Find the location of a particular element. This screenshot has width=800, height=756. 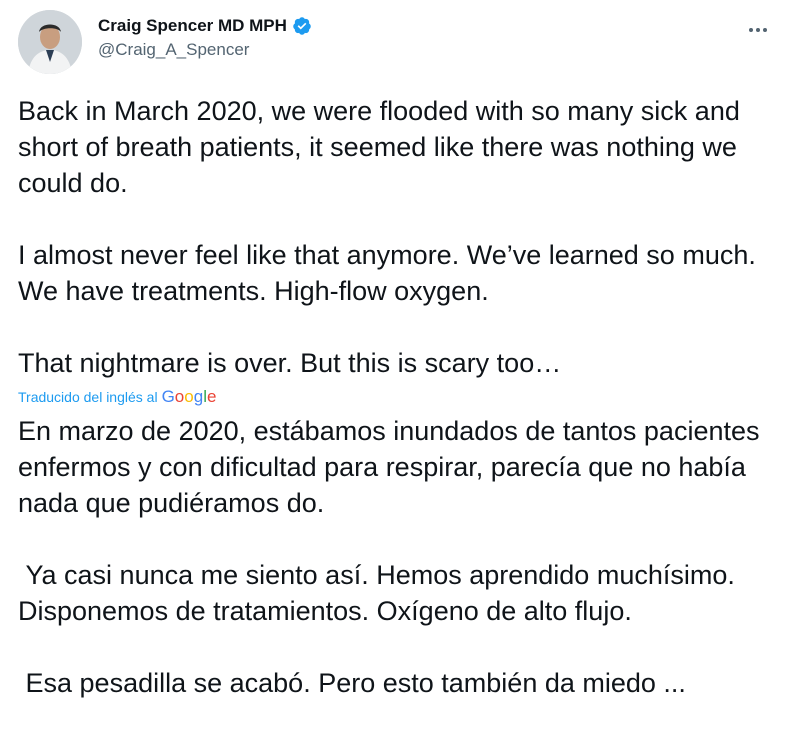

avatar-image is located at coordinates (50, 42).